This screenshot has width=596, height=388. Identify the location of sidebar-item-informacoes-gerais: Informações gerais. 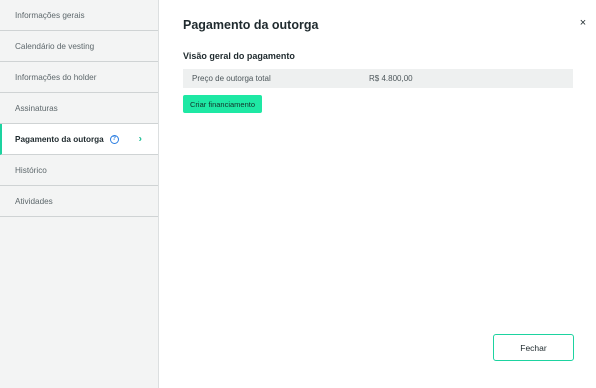
(79, 15).